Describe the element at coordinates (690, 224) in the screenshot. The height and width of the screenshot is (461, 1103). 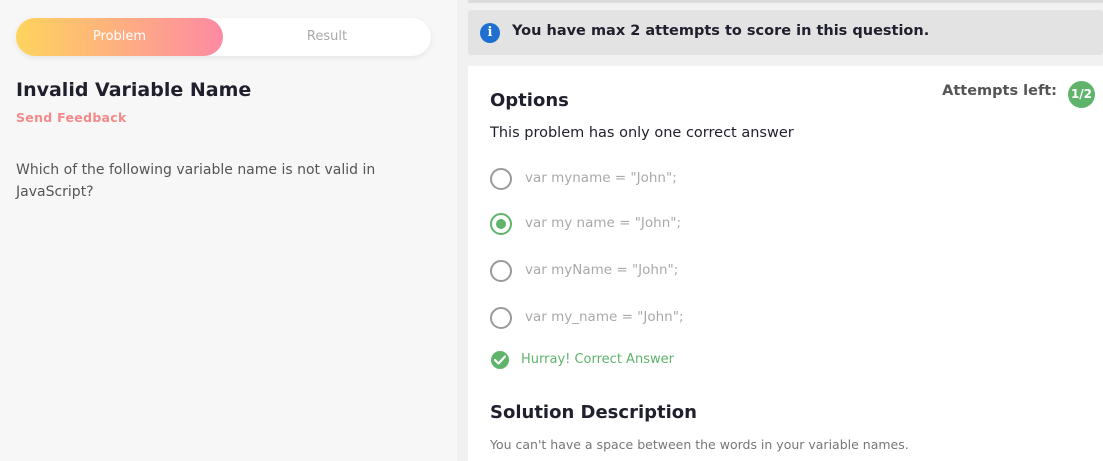
I see `option-2: var my name = "John";` at that location.